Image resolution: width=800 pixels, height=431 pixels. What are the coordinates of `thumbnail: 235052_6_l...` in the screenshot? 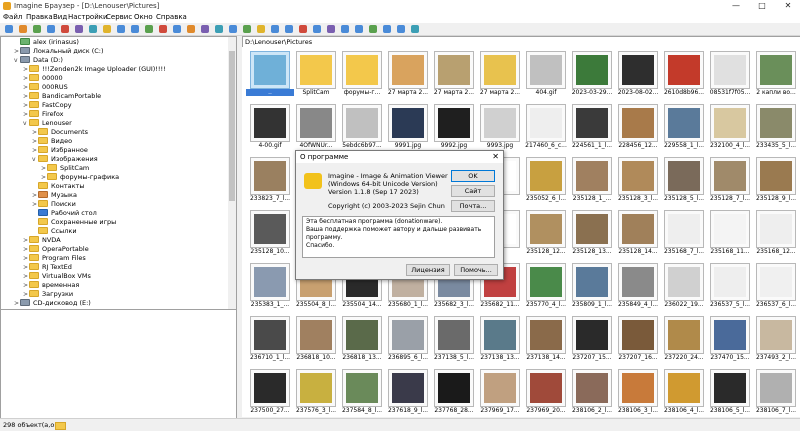 It's located at (546, 181).